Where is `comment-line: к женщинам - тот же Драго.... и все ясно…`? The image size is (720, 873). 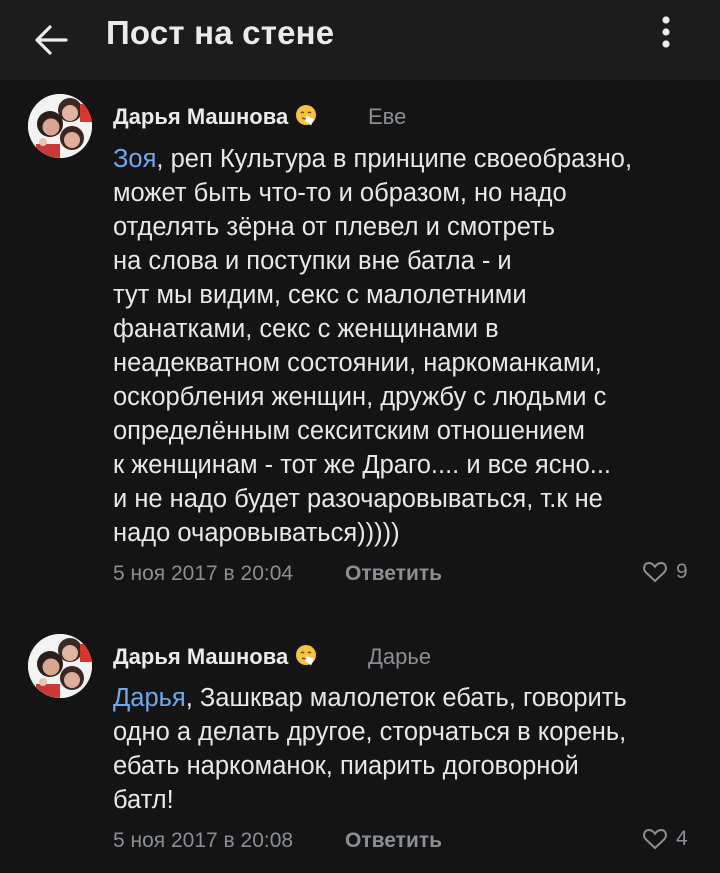
comment-line: к женщинам - тот же Драго.... и все ясно… is located at coordinates (362, 465).